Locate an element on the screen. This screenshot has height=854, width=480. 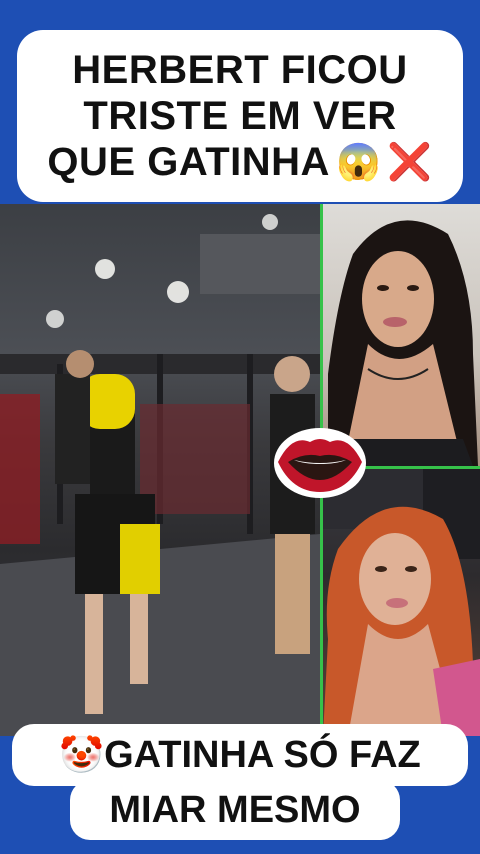
bottom-caption-box-1: 🤡GATINHA SÓ FAZ is located at coordinates (240, 755).